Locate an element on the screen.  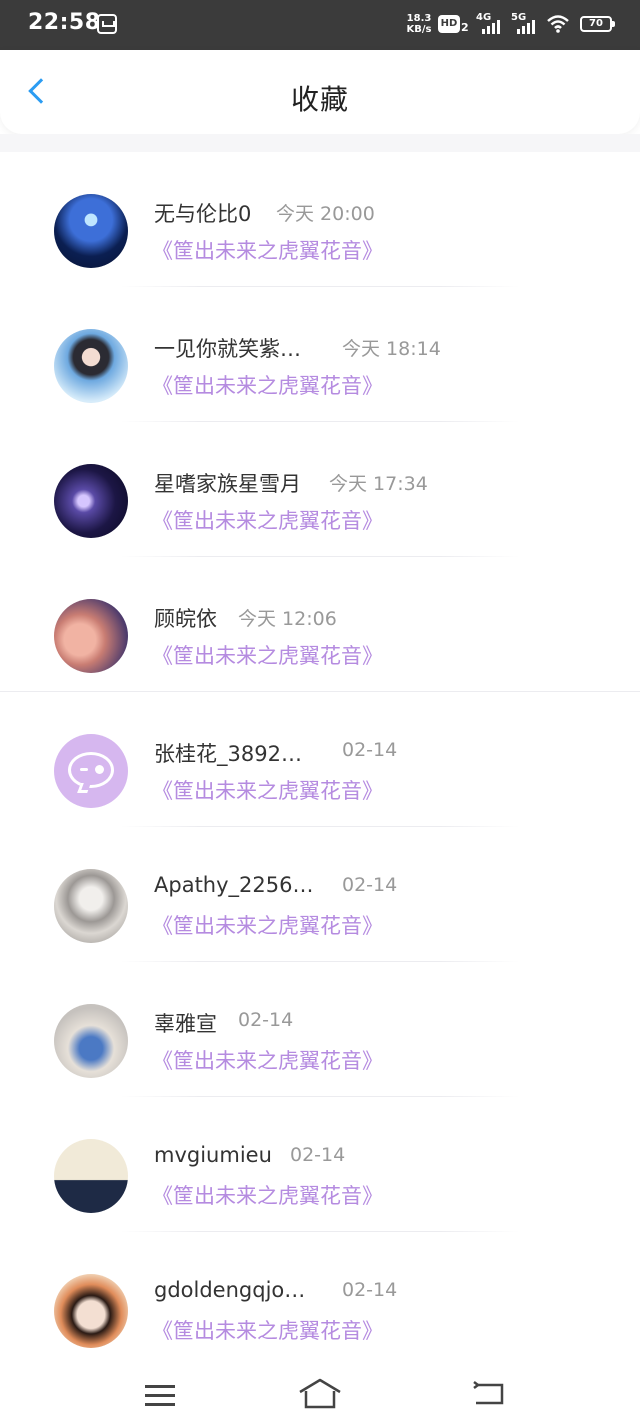
list-item: 星嗜家族星雪月 今天 17:34 《筐出未来之虎翼花音》 is located at coordinates (320, 489).